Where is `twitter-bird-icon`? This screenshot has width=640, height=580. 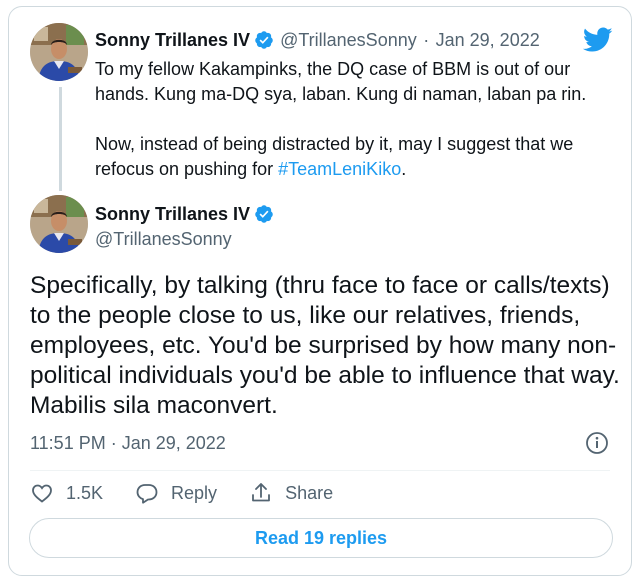
twitter-bird-icon is located at coordinates (598, 40).